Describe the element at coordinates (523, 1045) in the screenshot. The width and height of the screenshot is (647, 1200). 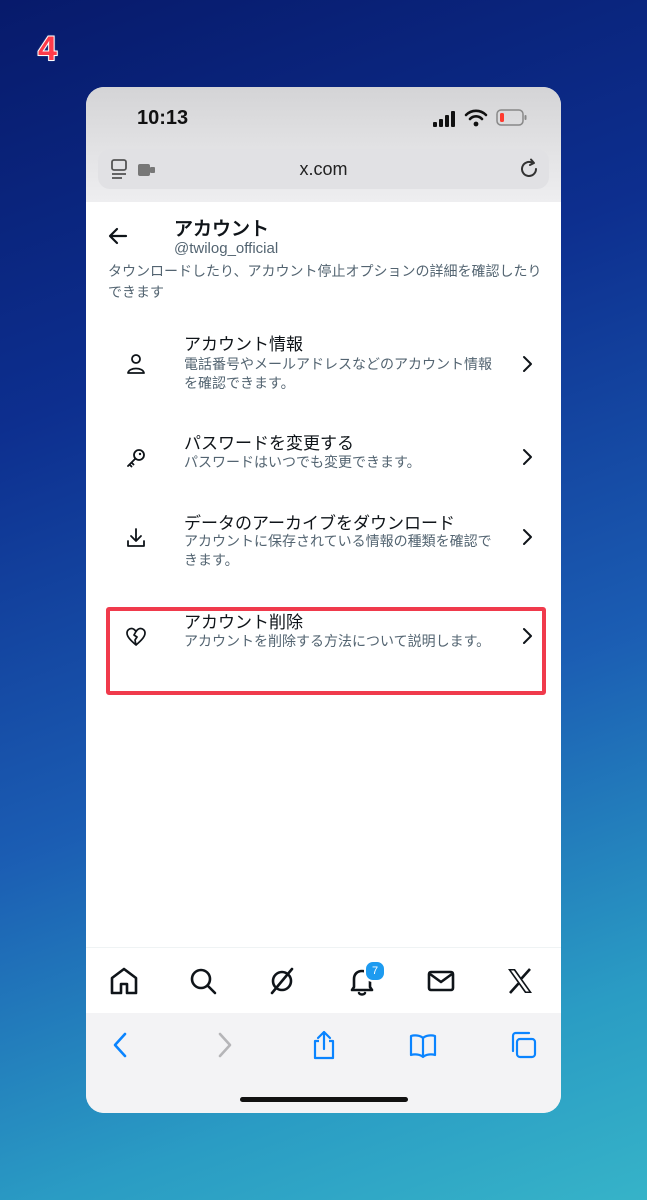
I see `tabs-icon` at that location.